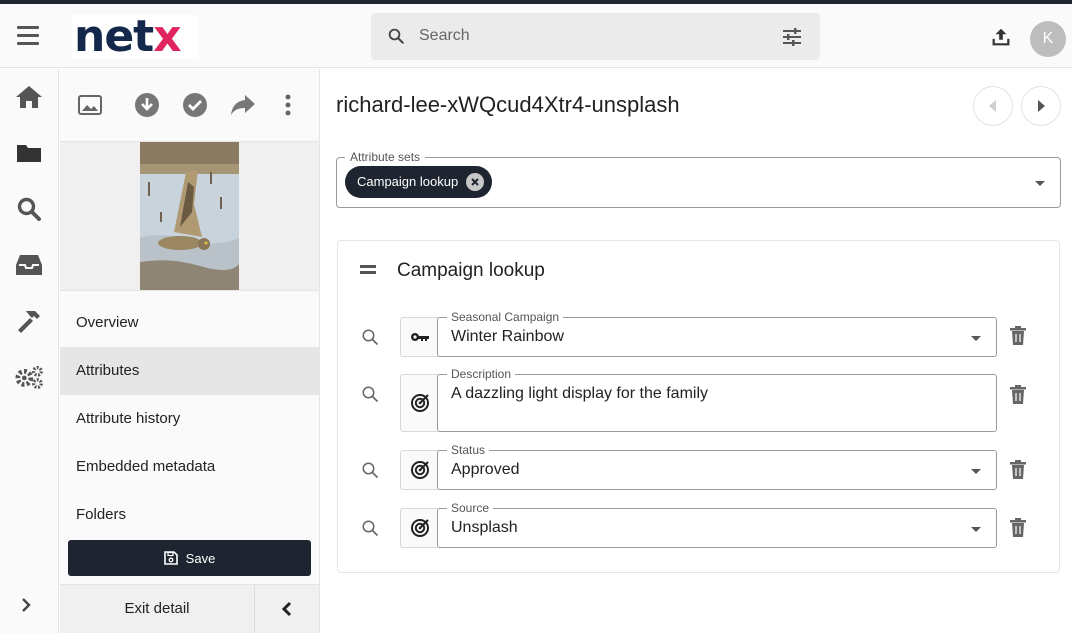 The image size is (1072, 633). What do you see at coordinates (29, 321) in the screenshot?
I see `hammer-icon` at bounding box center [29, 321].